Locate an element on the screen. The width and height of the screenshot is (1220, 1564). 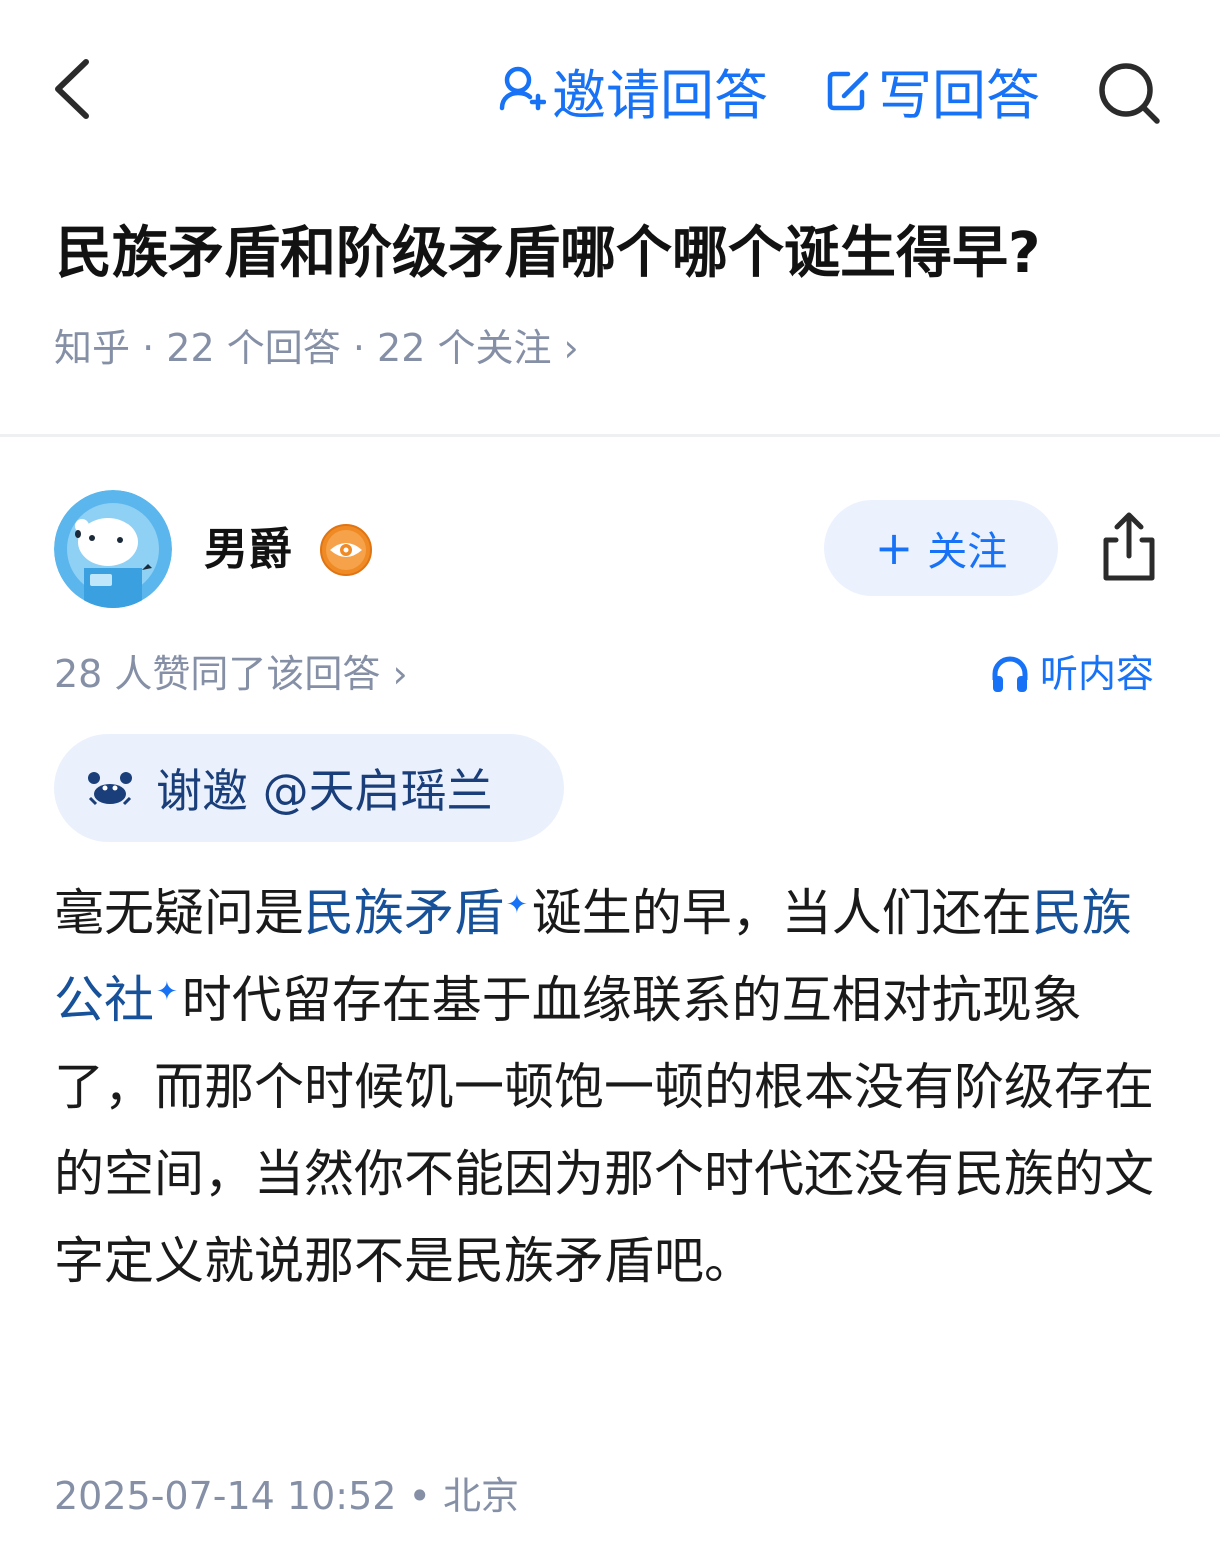
question-meta: 知乎 · 22 个回答 · 22 个关注 › is located at coordinates (316, 348).